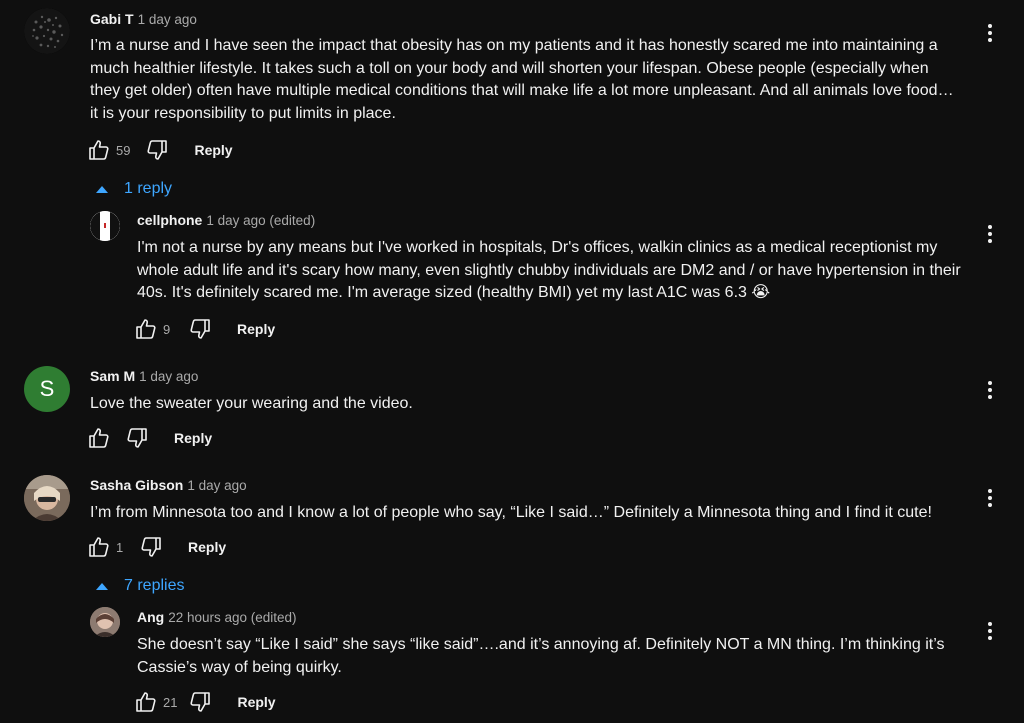 Image resolution: width=1024 pixels, height=723 pixels. I want to click on replies-toggle-label: 1 reply, so click(148, 188).